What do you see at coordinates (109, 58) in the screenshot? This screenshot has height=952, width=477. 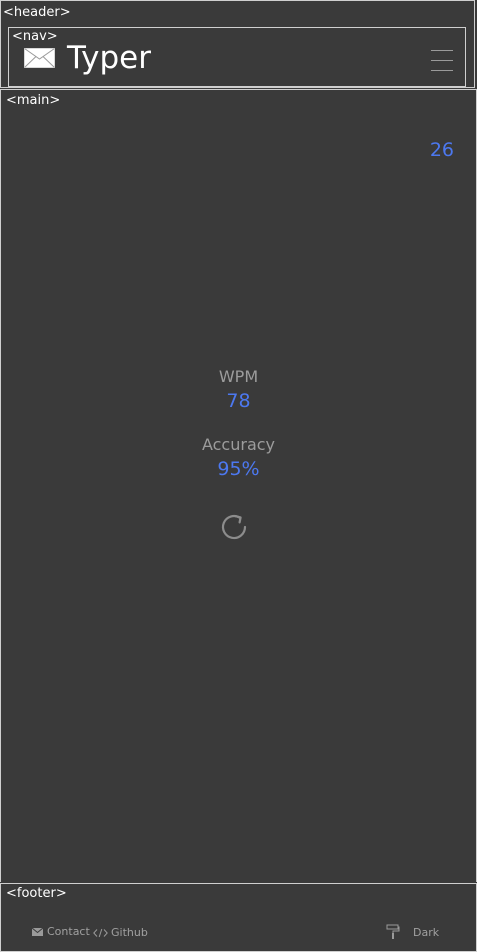 I see `brand-title: Typer` at bounding box center [109, 58].